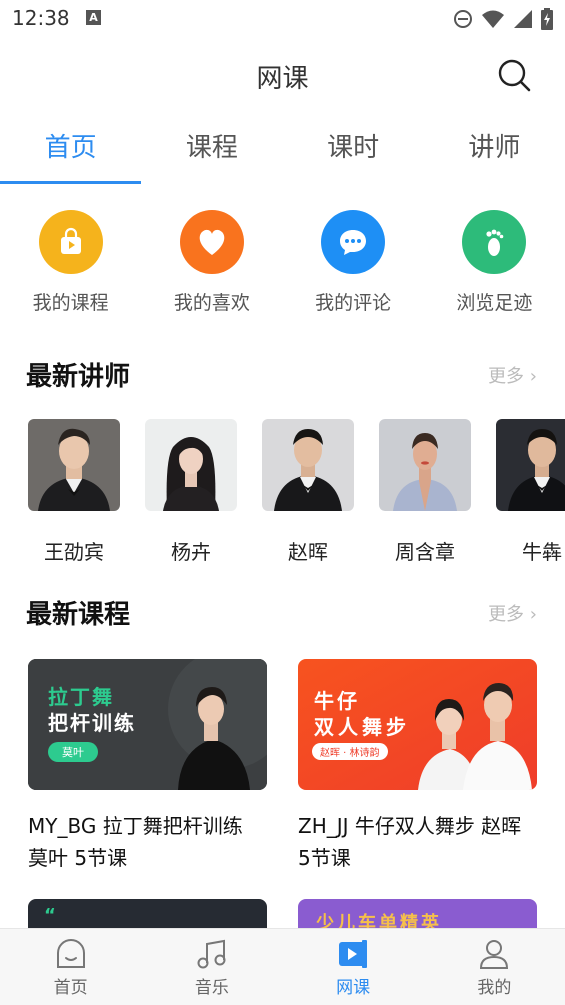 The image size is (565, 1005). What do you see at coordinates (523, 19) in the screenshot?
I see `signal-icon` at bounding box center [523, 19].